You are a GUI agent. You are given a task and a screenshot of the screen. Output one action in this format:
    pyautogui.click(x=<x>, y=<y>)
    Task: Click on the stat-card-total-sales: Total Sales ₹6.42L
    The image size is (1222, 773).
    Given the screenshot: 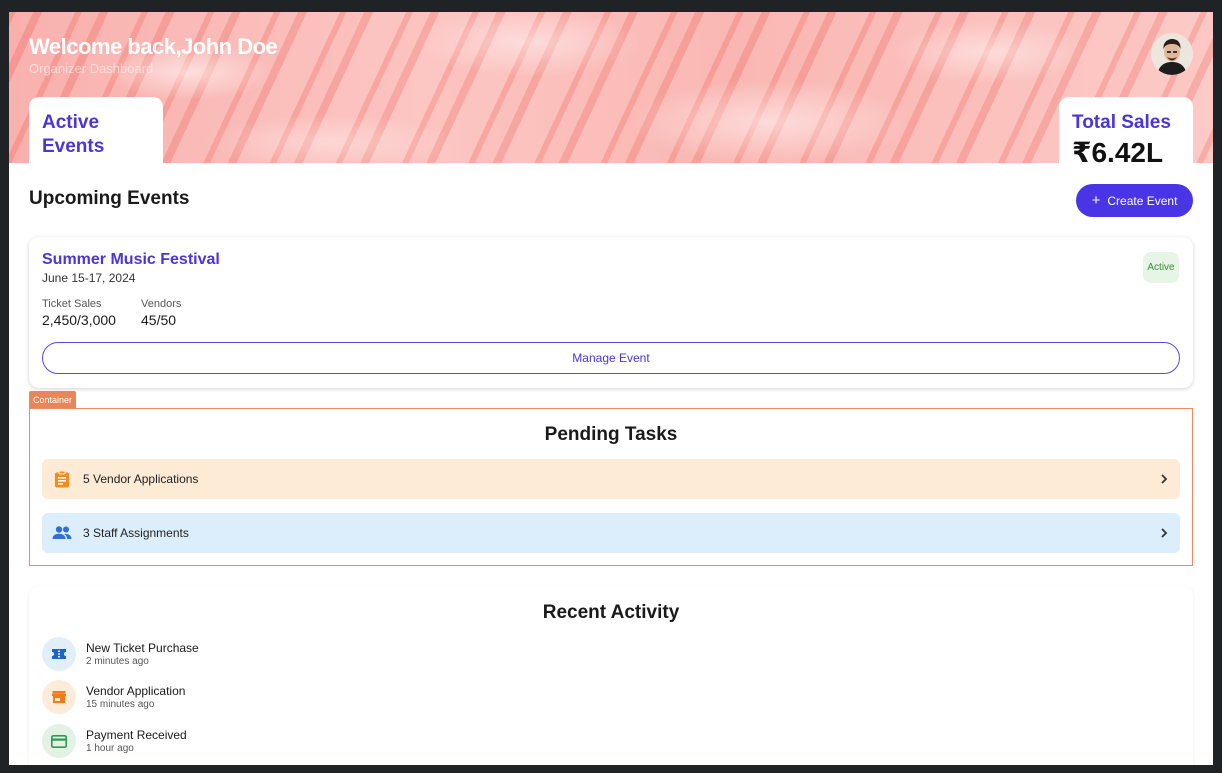 What is the action you would take?
    pyautogui.click(x=1126, y=132)
    